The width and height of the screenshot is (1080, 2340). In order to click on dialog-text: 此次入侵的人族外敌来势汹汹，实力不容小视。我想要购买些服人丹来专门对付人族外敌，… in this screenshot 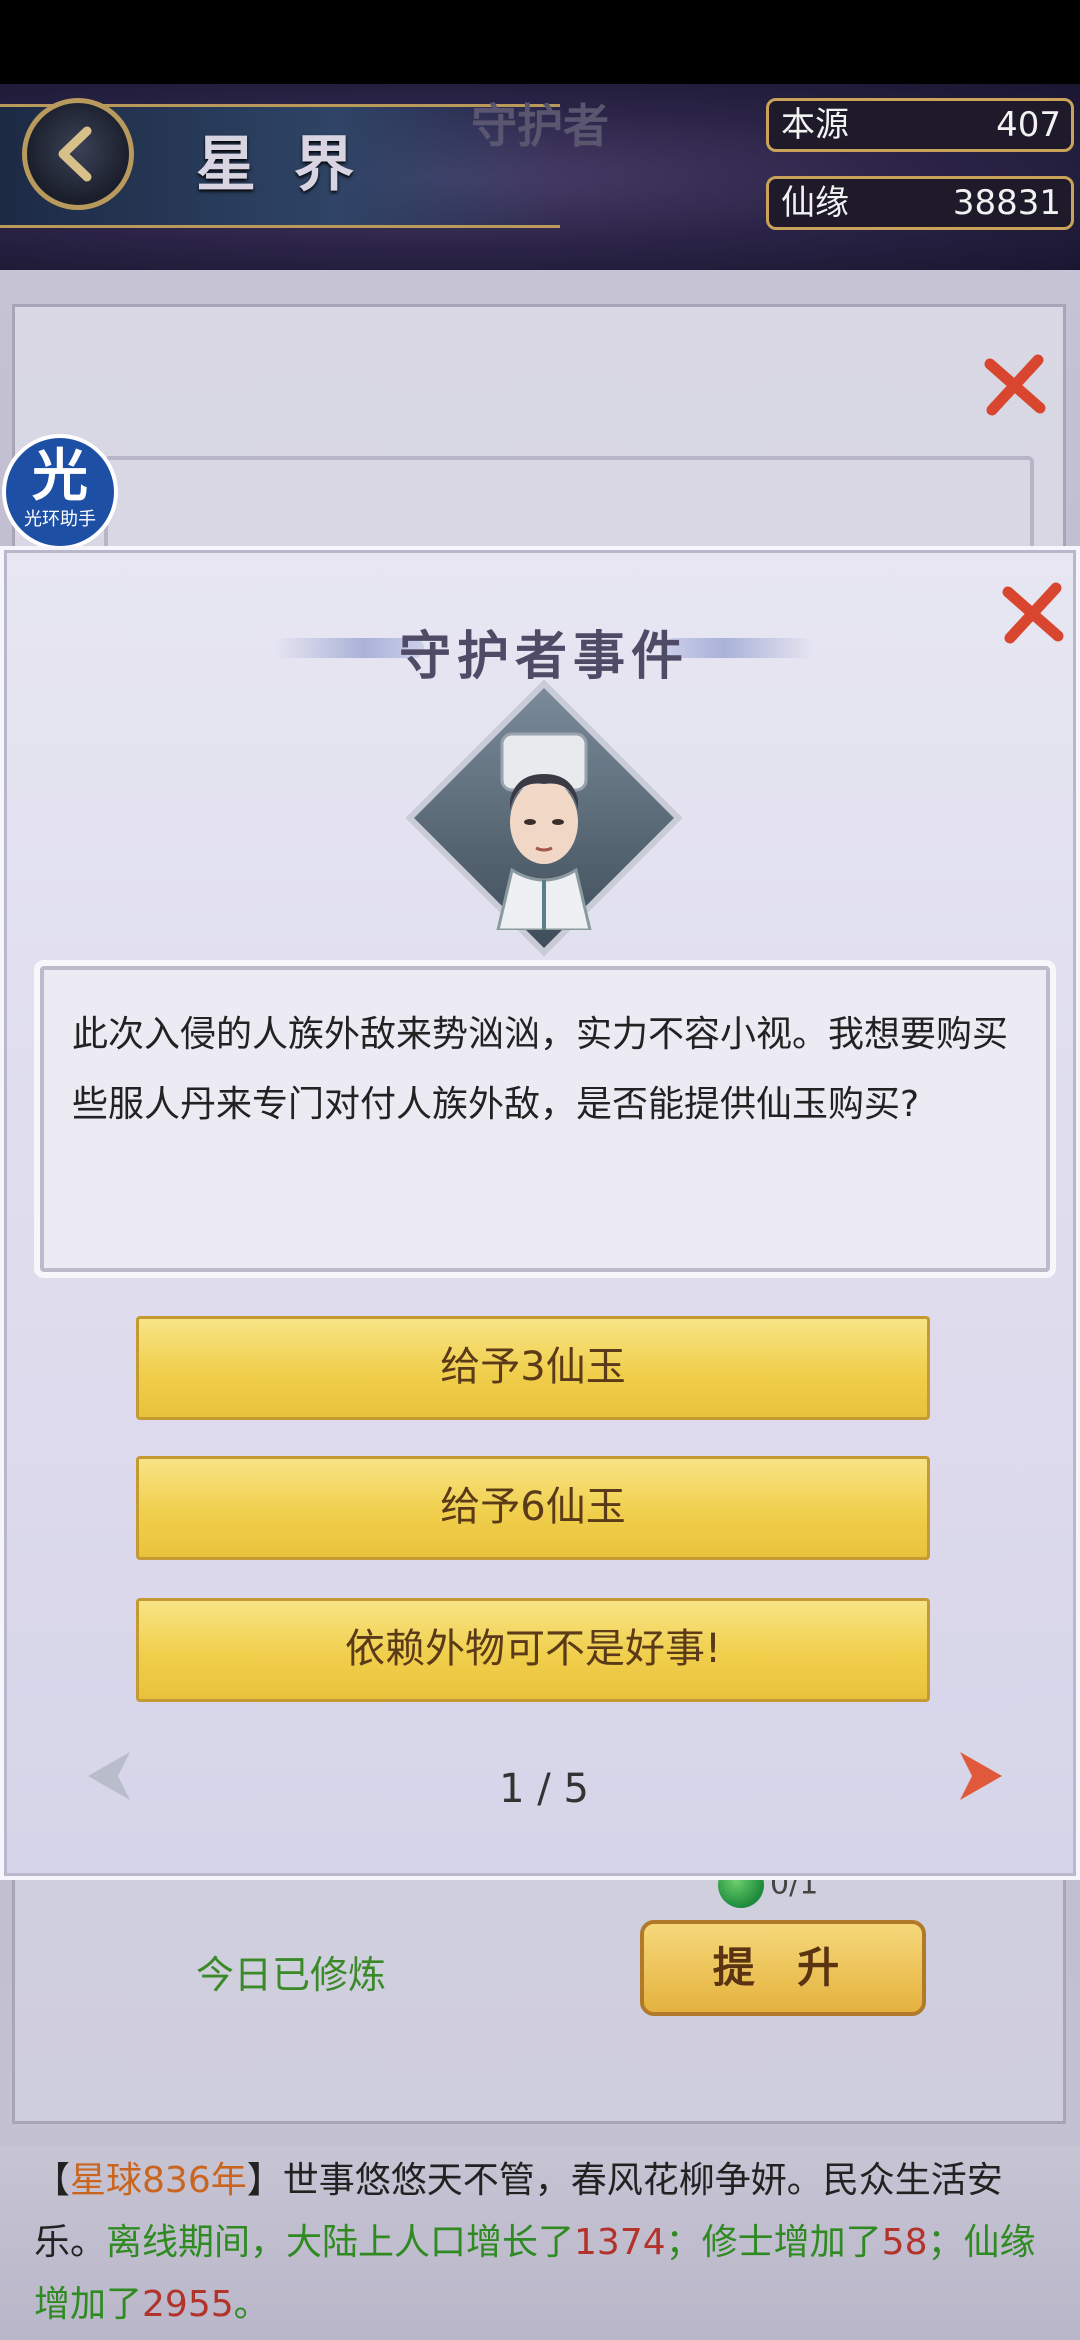, I will do `click(540, 1069)`.